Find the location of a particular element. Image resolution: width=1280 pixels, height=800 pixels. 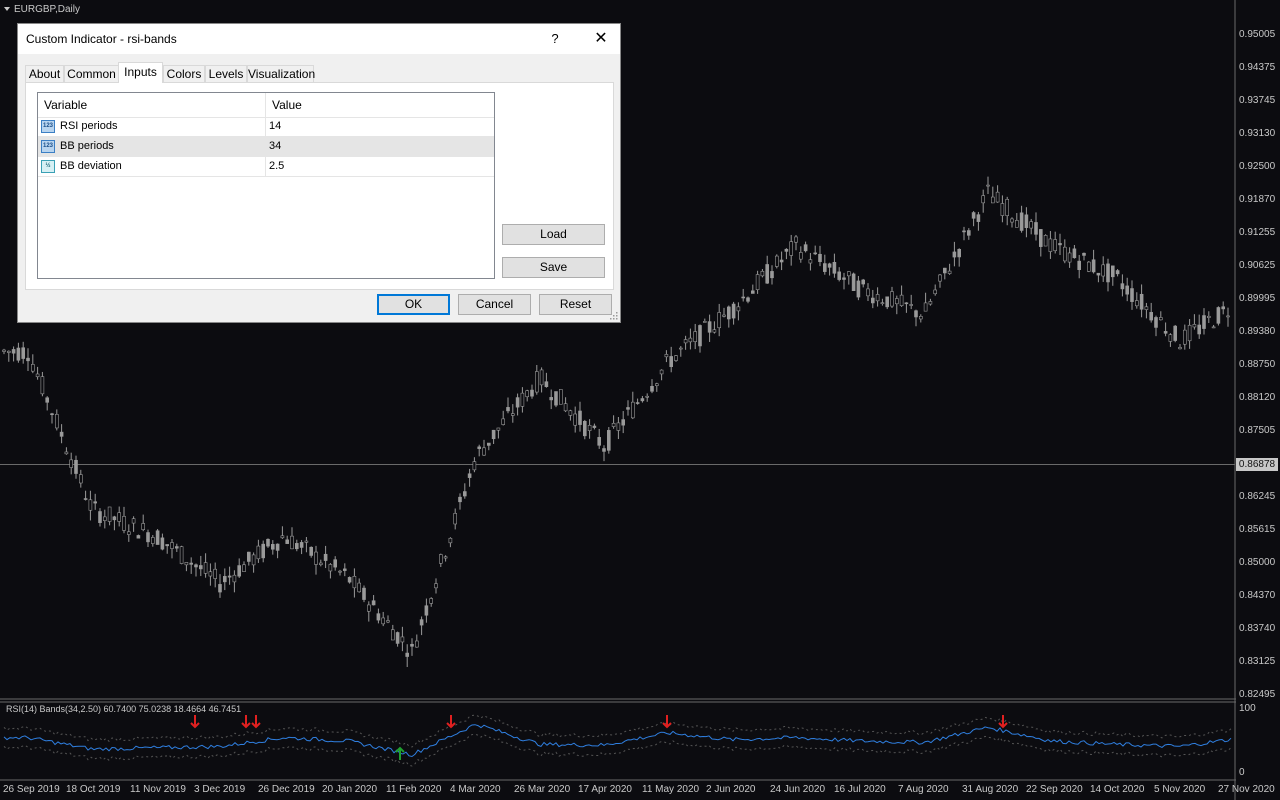

reset-button: Reset is located at coordinates (575, 304).